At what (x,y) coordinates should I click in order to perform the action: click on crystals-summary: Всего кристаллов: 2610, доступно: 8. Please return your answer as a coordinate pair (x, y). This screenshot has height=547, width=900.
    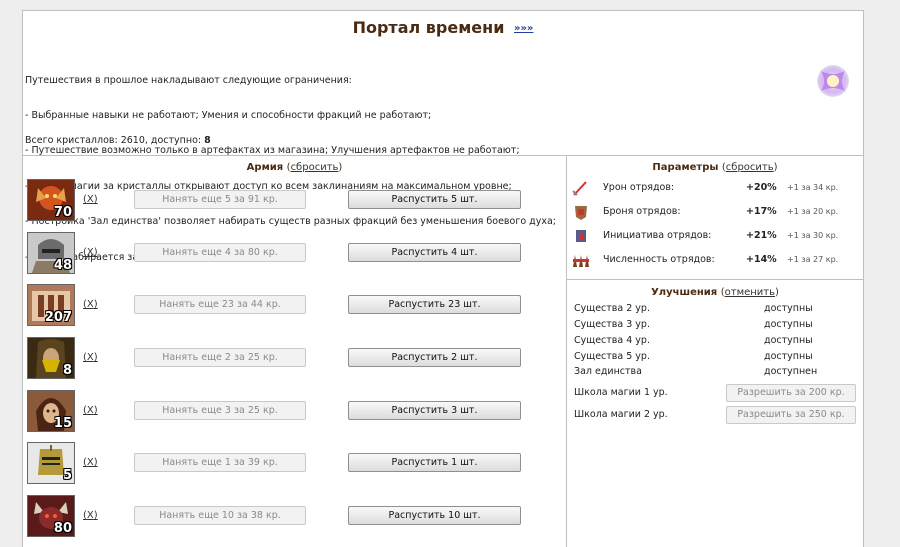
    Looking at the image, I should click on (118, 140).